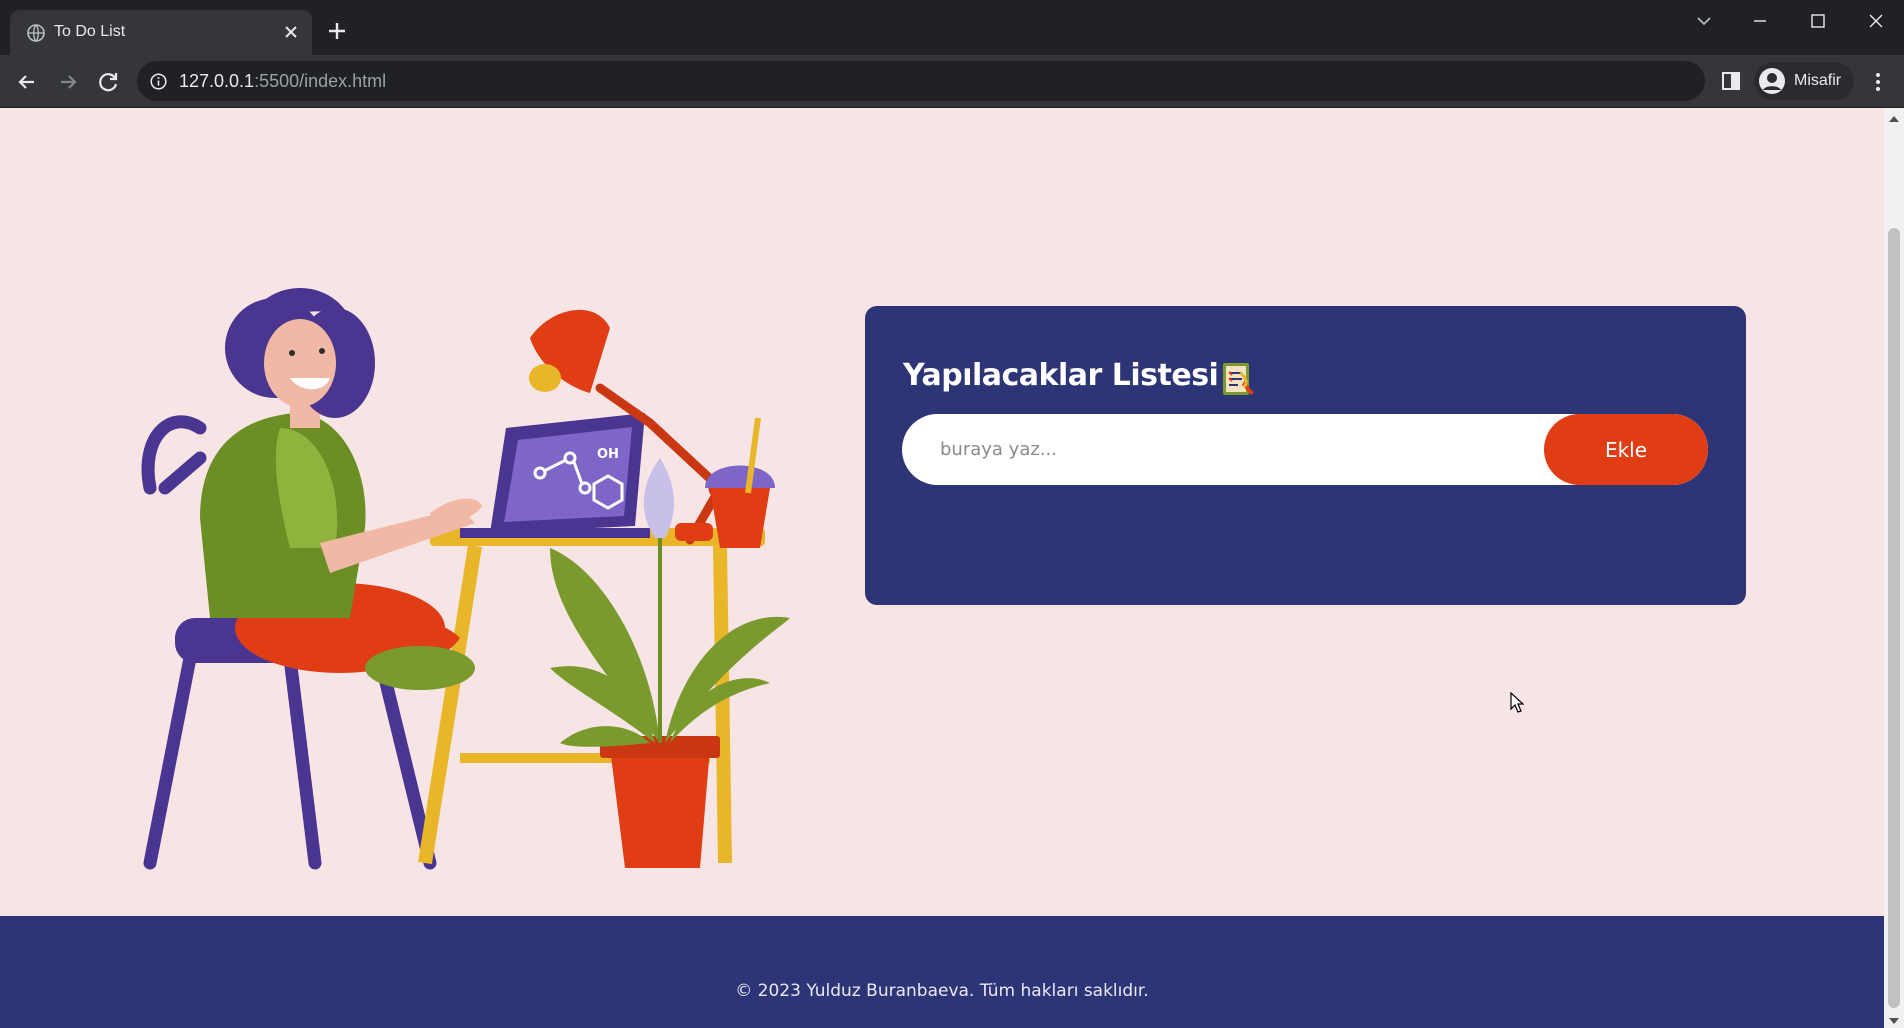 This screenshot has width=1904, height=1028. Describe the element at coordinates (158, 81) in the screenshot. I see `info-icon` at that location.